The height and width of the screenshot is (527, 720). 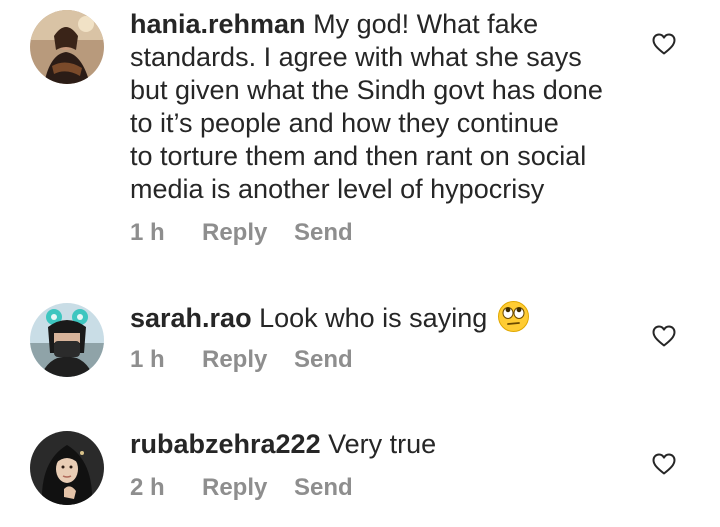 What do you see at coordinates (513, 316) in the screenshot?
I see `face-with-rolling-eyes-icon` at bounding box center [513, 316].